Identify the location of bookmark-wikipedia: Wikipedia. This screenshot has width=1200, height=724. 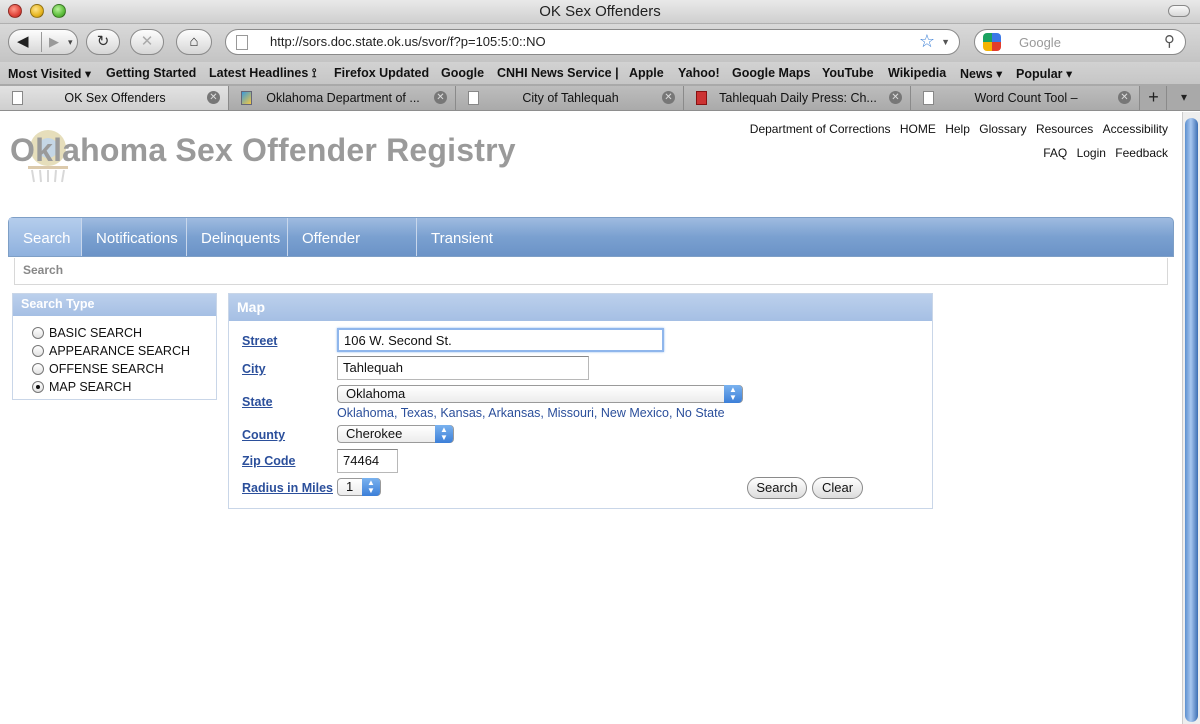
(917, 73).